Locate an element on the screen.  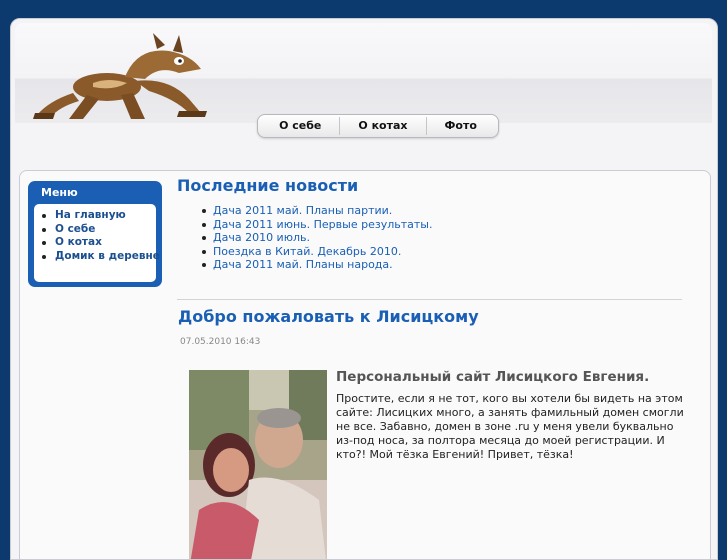
section-divider is located at coordinates (429, 299).